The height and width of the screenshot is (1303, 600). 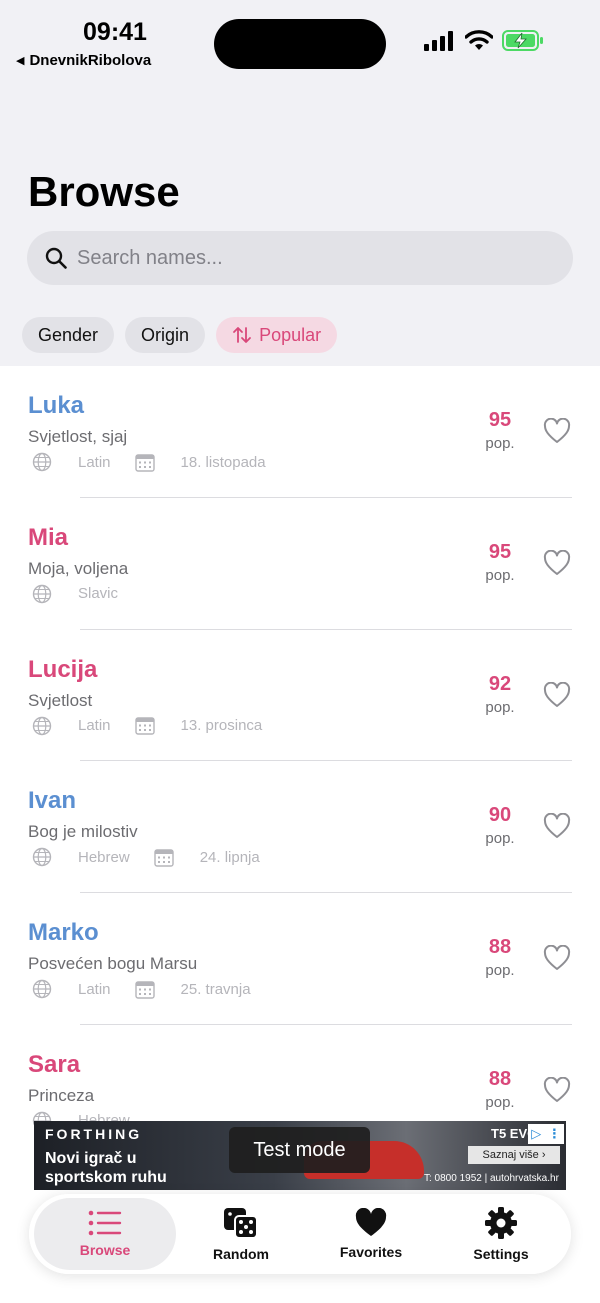 I want to click on popularity-score: 90 pop., so click(x=500, y=825).